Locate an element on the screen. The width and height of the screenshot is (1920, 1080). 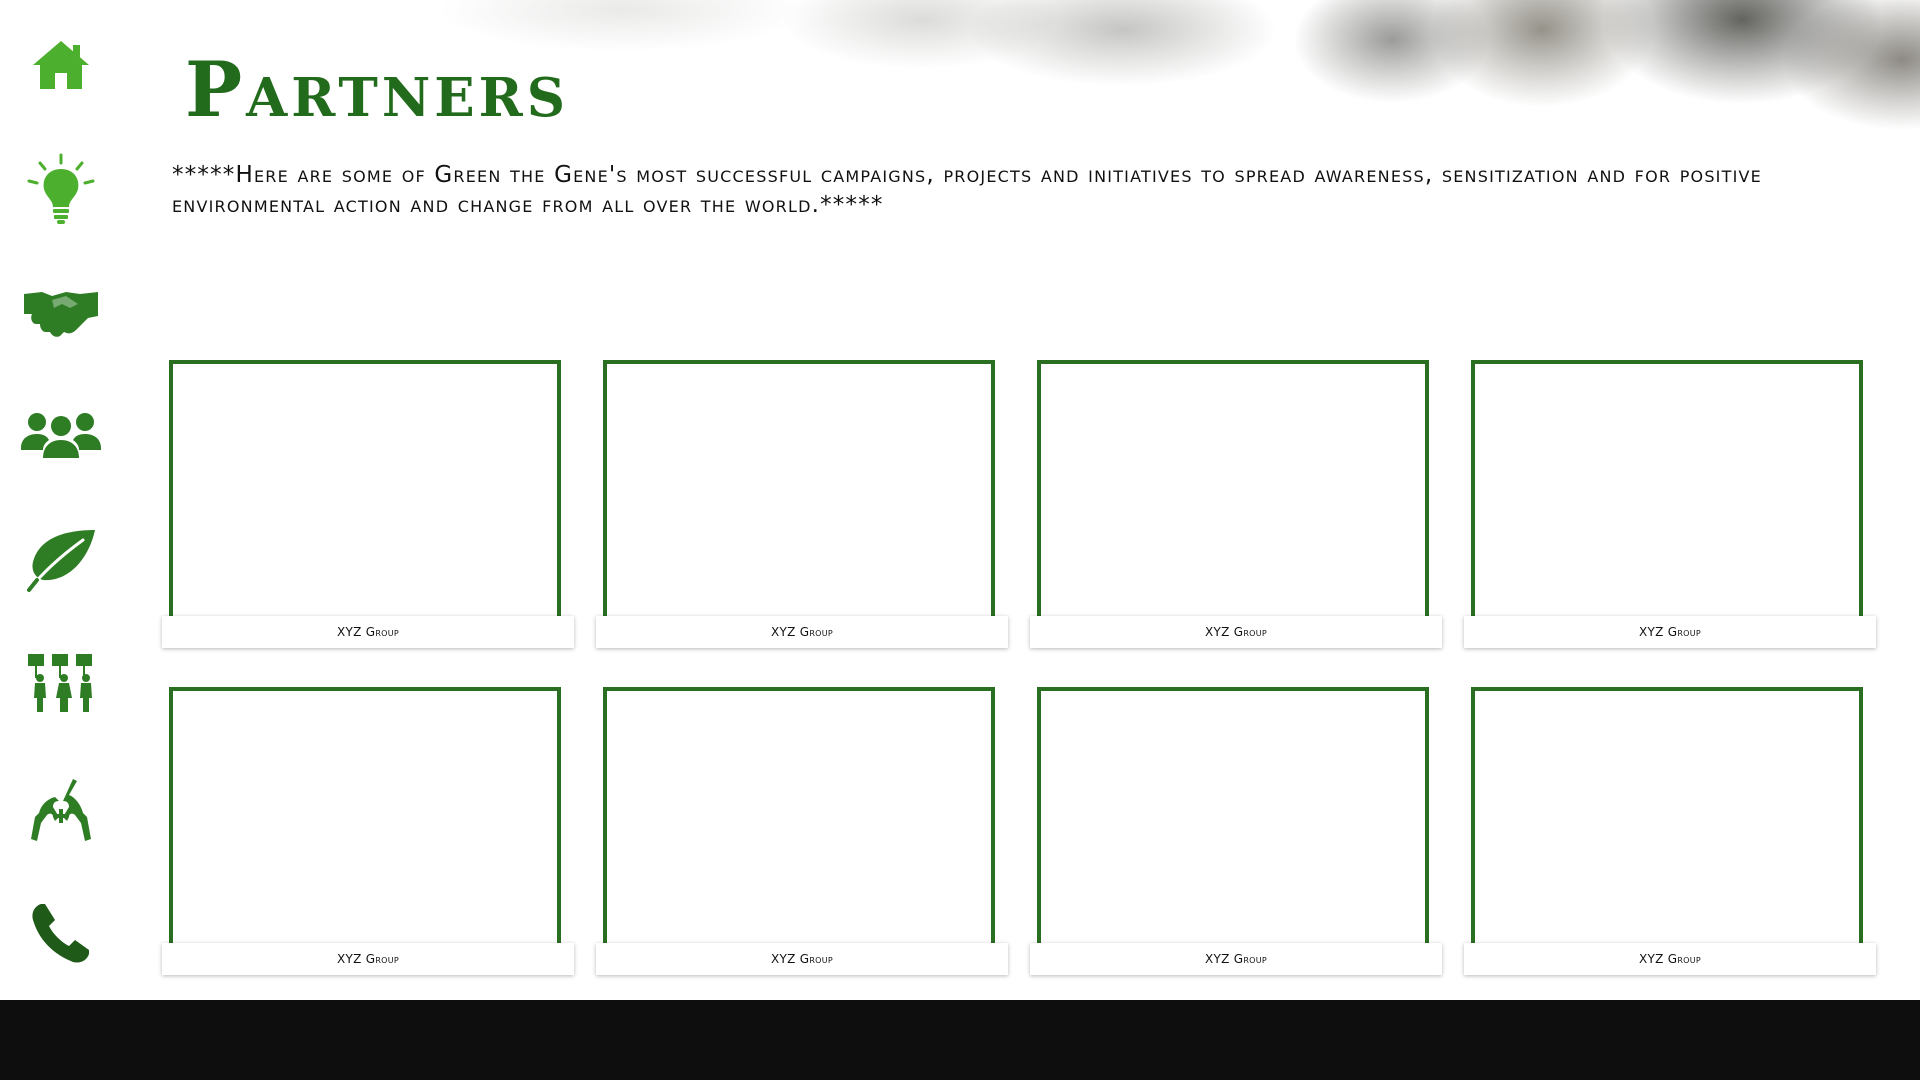
sidebar-item-environment is located at coordinates (61, 560).